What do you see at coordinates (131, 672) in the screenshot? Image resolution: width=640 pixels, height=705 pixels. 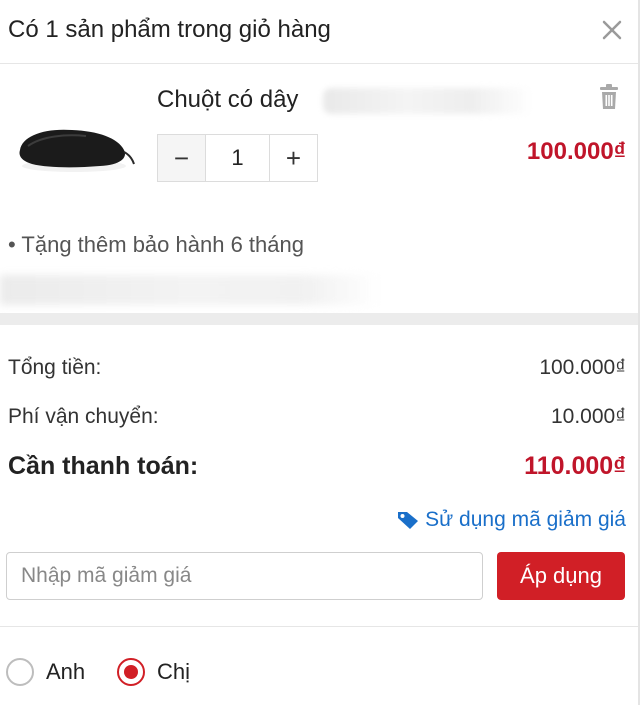 I see `radio-checked-icon` at bounding box center [131, 672].